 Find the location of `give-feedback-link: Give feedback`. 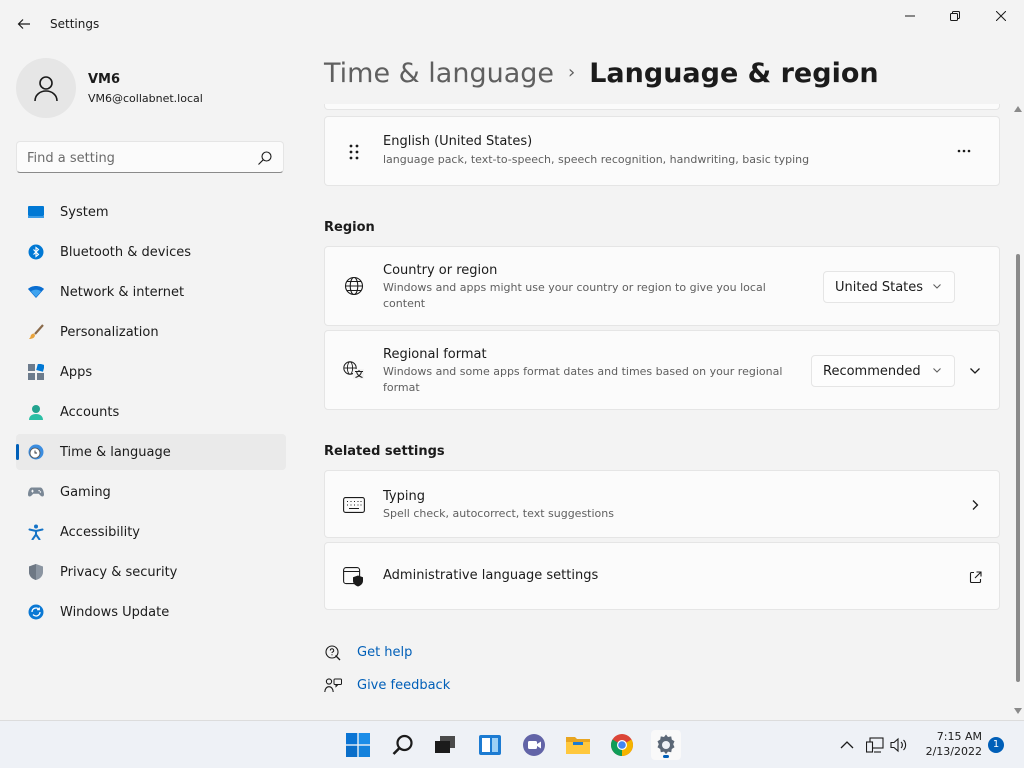

give-feedback-link: Give feedback is located at coordinates (403, 685).